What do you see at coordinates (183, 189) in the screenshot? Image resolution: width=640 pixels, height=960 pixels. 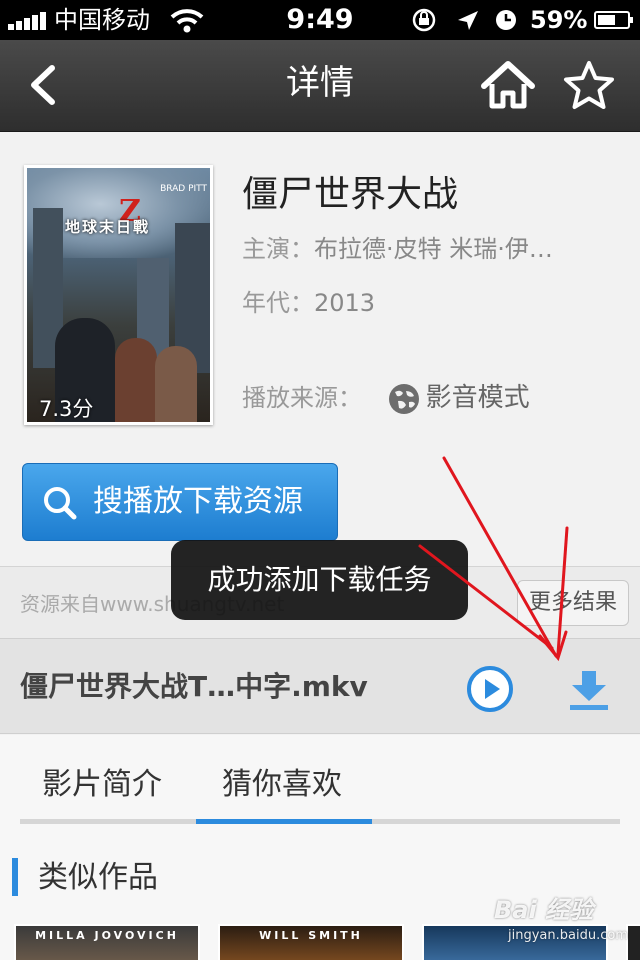 I see `poster-credit: BRAD PITT` at bounding box center [183, 189].